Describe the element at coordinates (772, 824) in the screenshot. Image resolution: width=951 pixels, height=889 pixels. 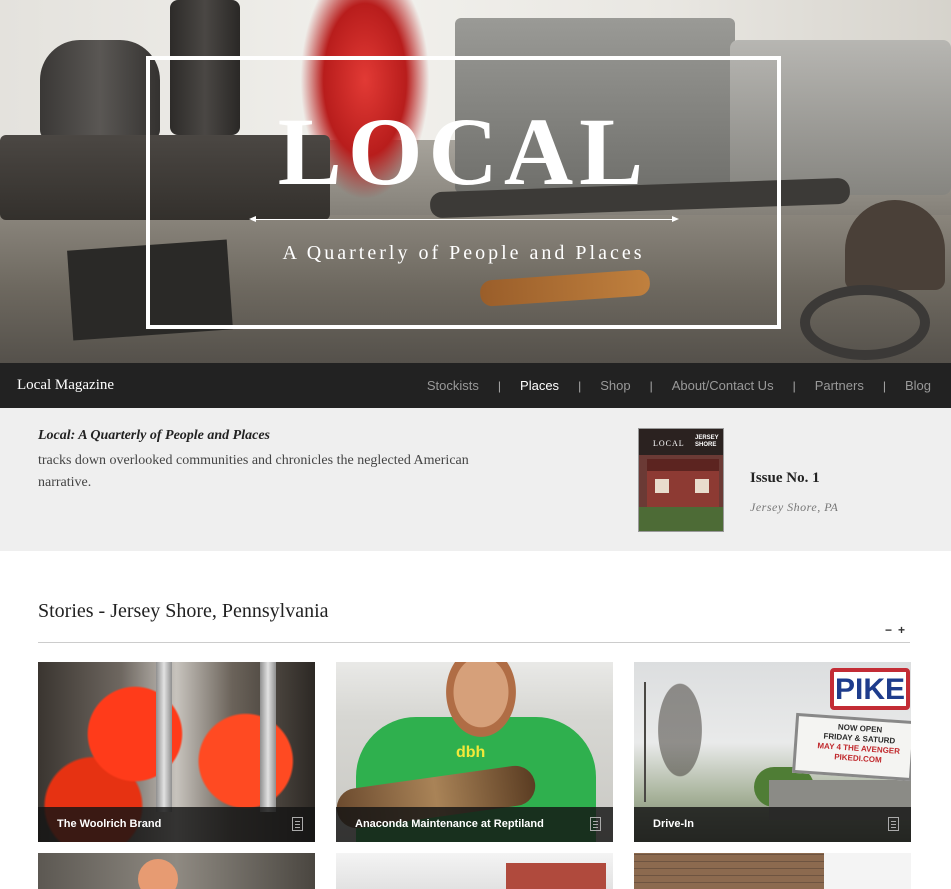
I see `story-caption-bar: Drive-In` at that location.